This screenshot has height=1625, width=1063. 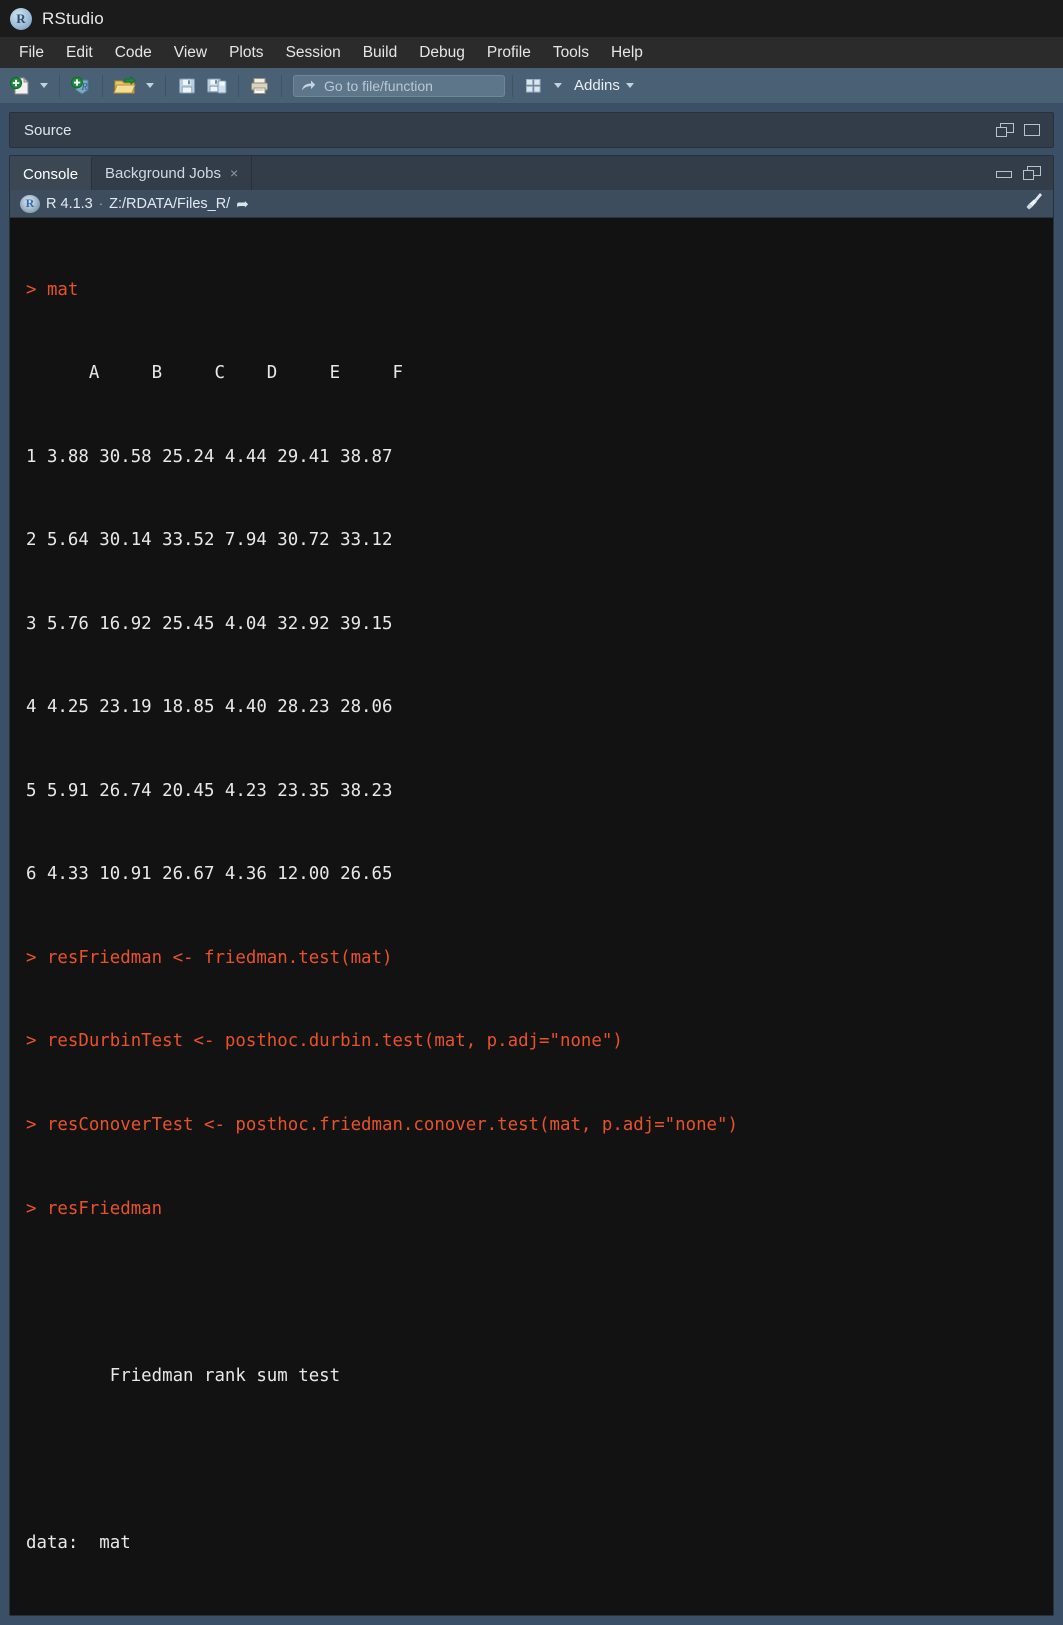 I want to click on console-line: 5 5.91 26.74 20.45 4.23 23.35 38.23, so click(x=209, y=790).